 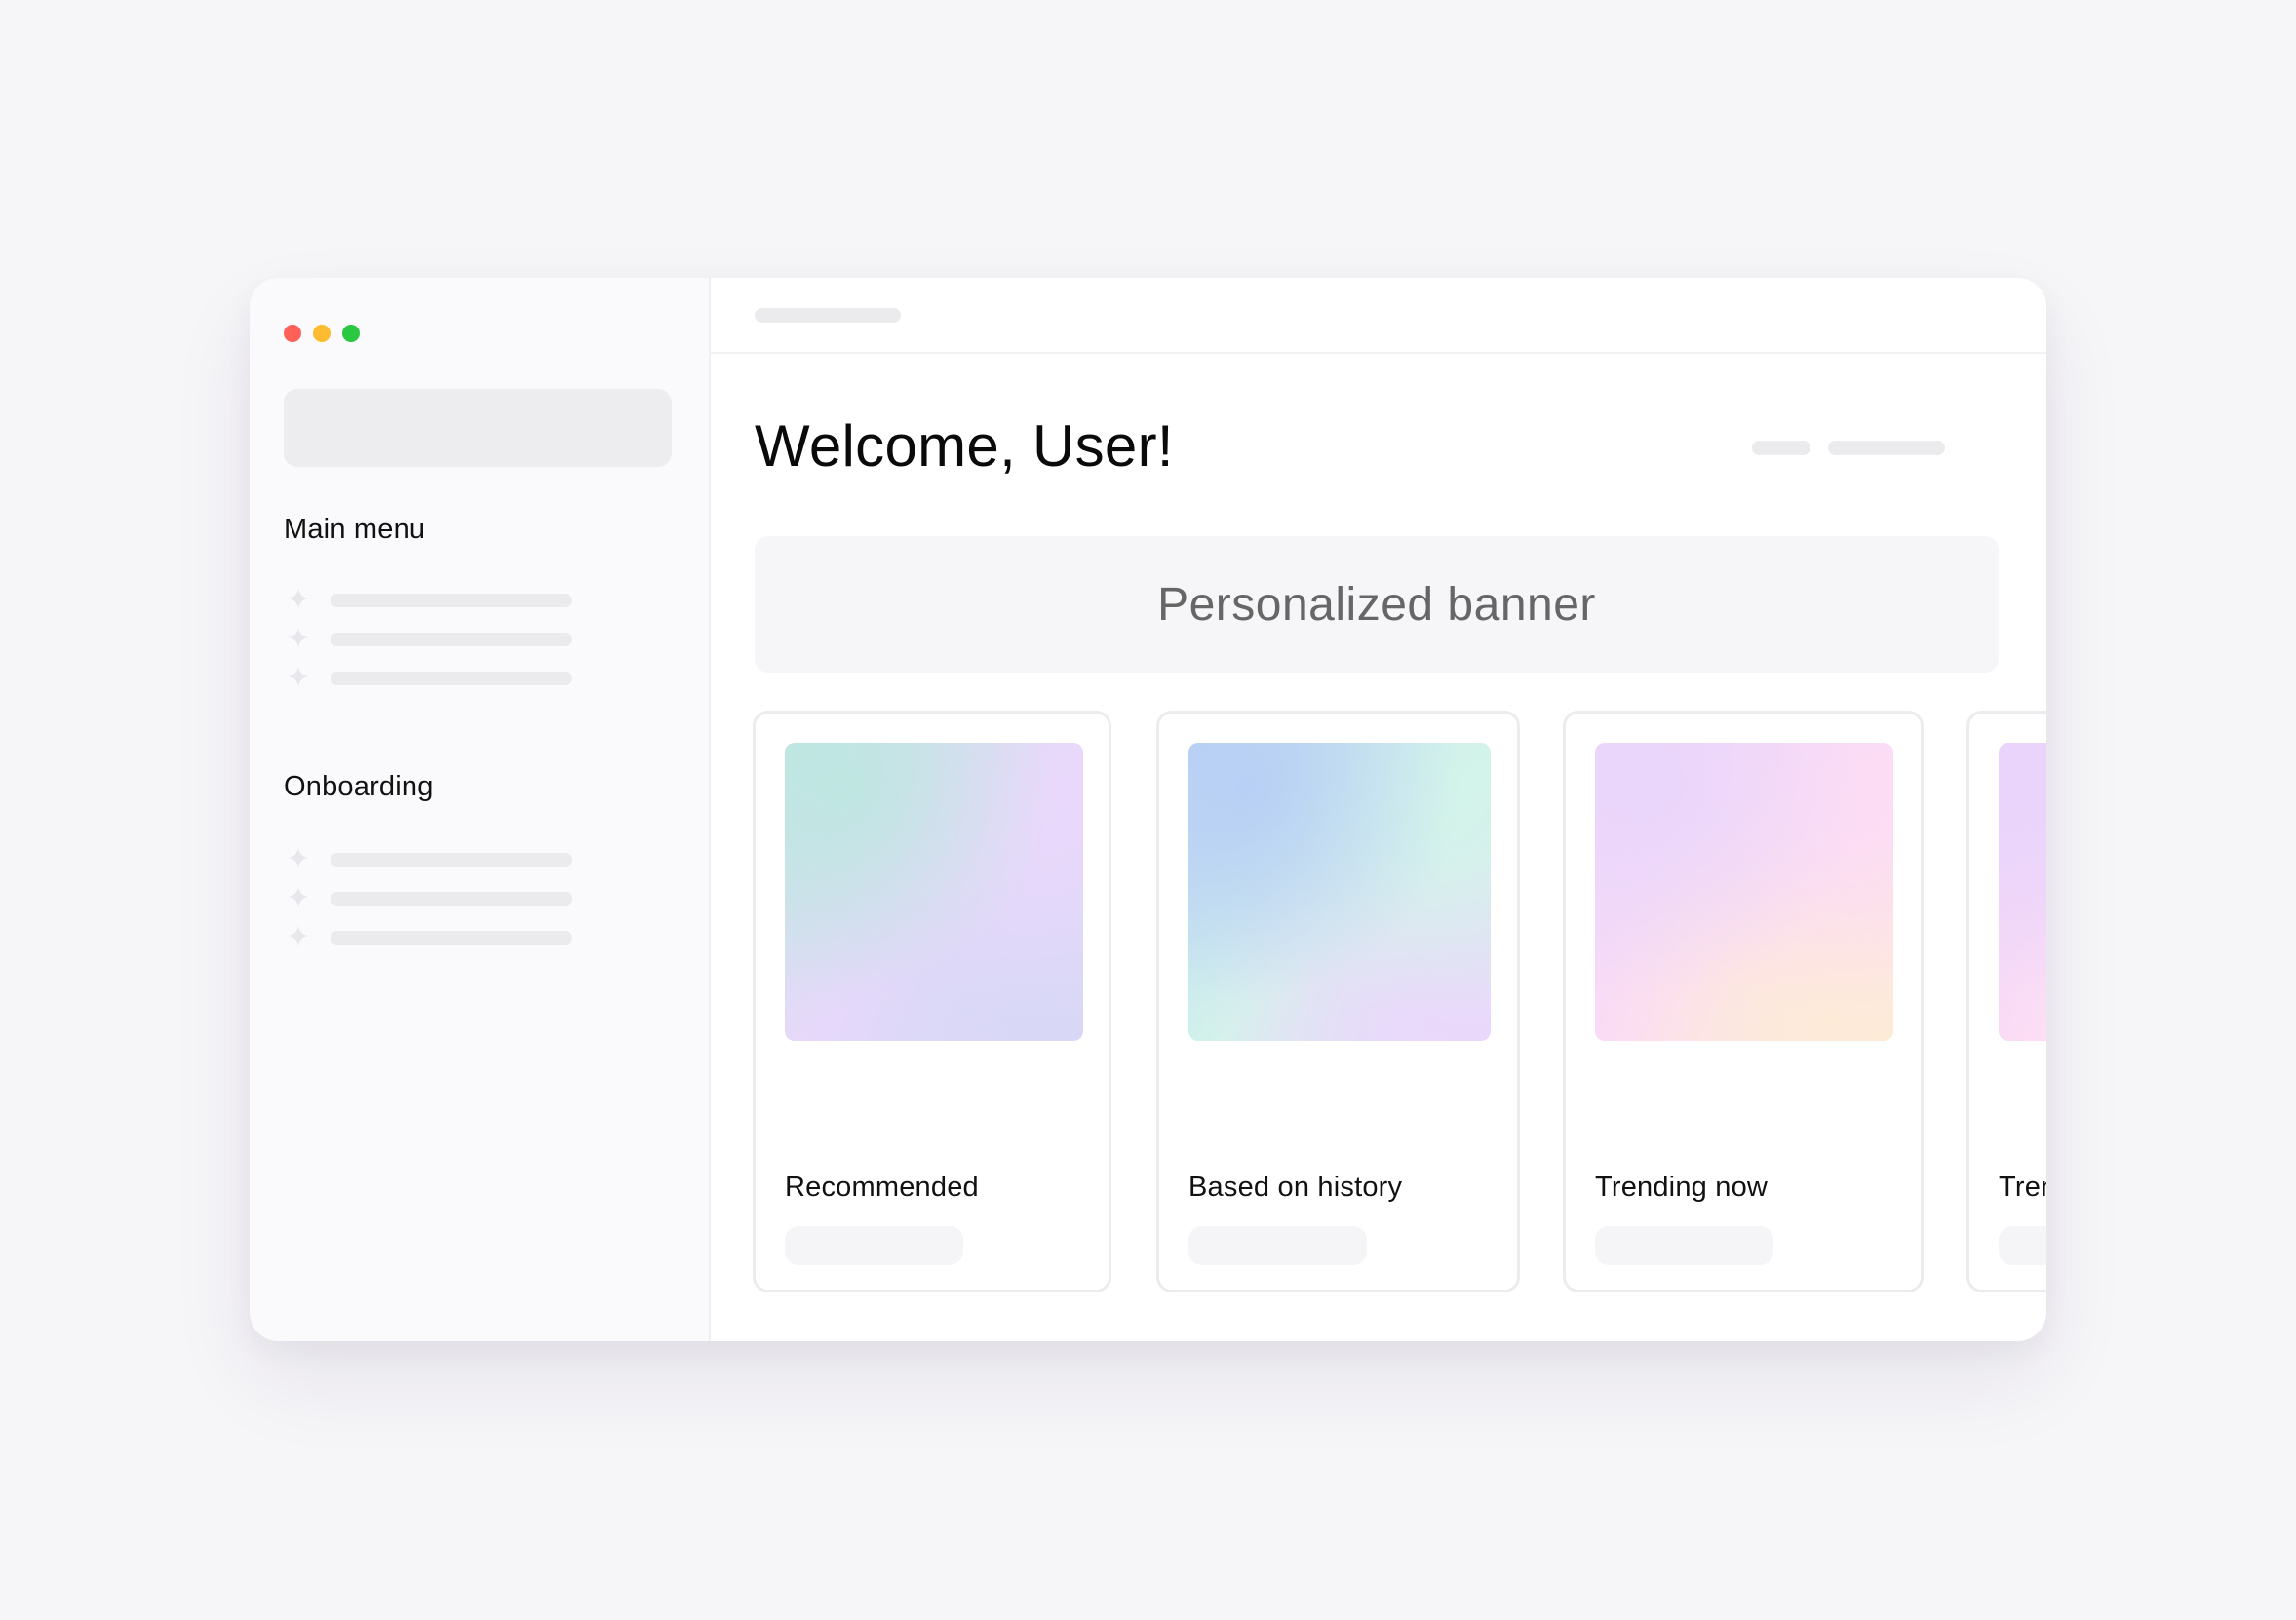 I want to click on content-card-trending-partial: Trending now, so click(x=2006, y=1001).